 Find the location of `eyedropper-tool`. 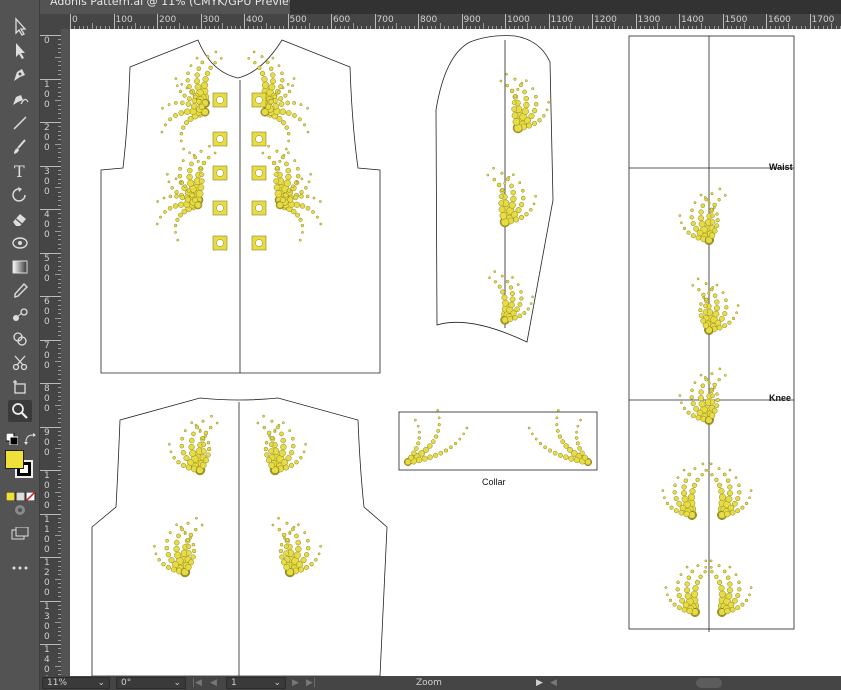

eyedropper-tool is located at coordinates (20, 291).